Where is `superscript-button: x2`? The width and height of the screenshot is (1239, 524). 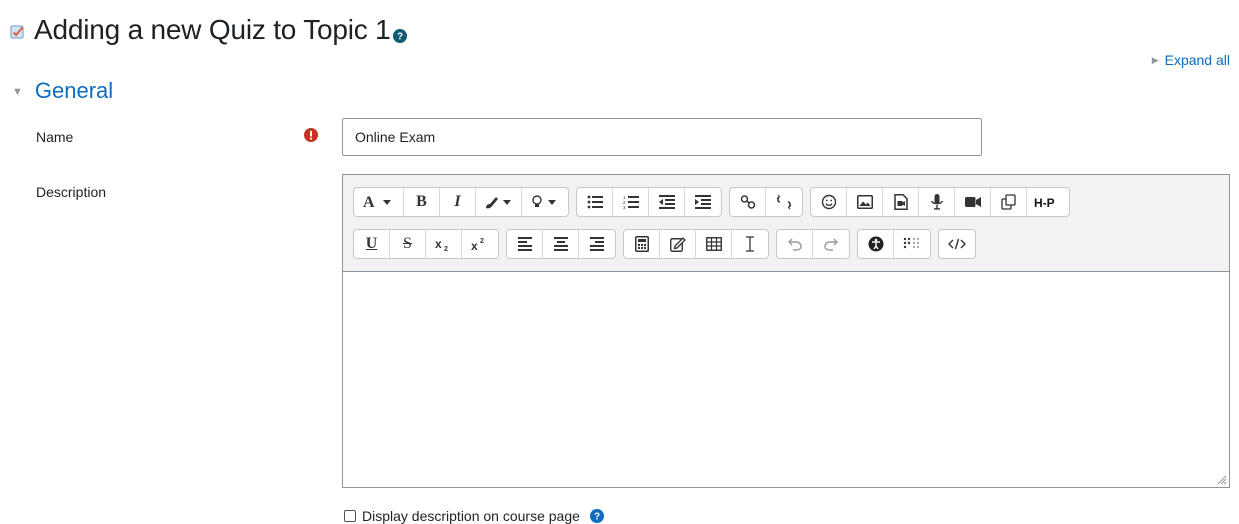
superscript-button: x2 is located at coordinates (480, 244).